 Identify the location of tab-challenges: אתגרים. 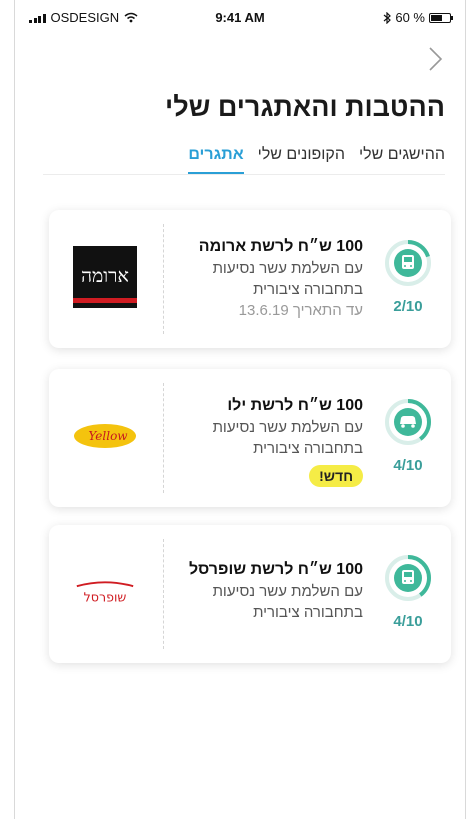
(216, 160).